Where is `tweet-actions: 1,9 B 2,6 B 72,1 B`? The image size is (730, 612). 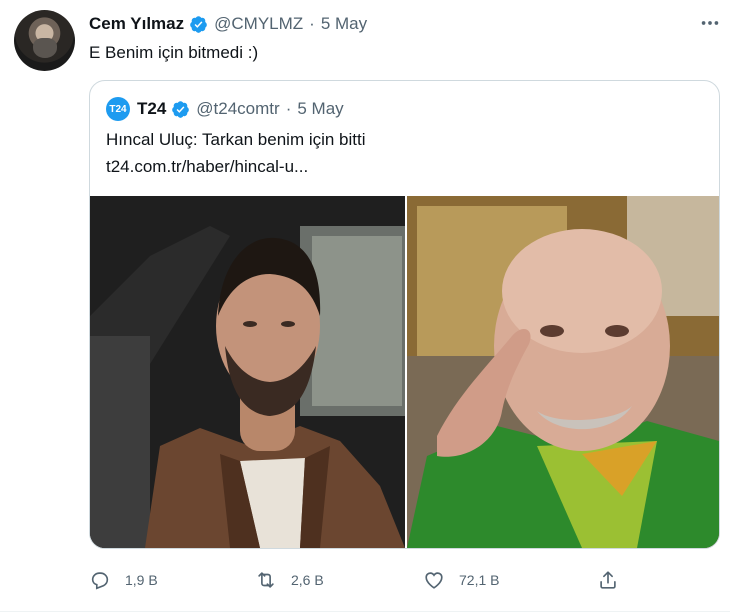
tweet-actions: 1,9 B 2,6 B 72,1 B is located at coordinates (409, 580).